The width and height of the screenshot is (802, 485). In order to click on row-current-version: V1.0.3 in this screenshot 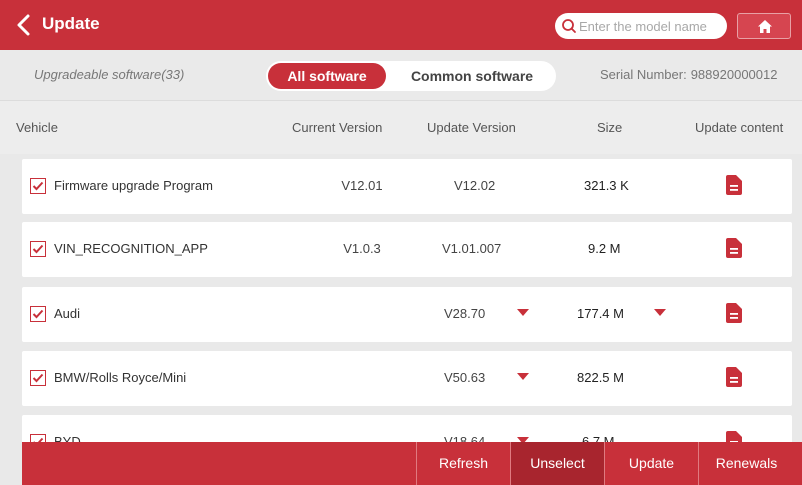, I will do `click(362, 248)`.